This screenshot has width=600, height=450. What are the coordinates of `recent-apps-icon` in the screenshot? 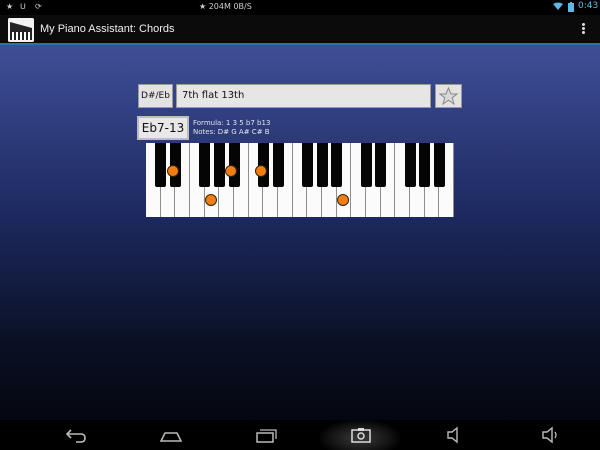 It's located at (266, 435).